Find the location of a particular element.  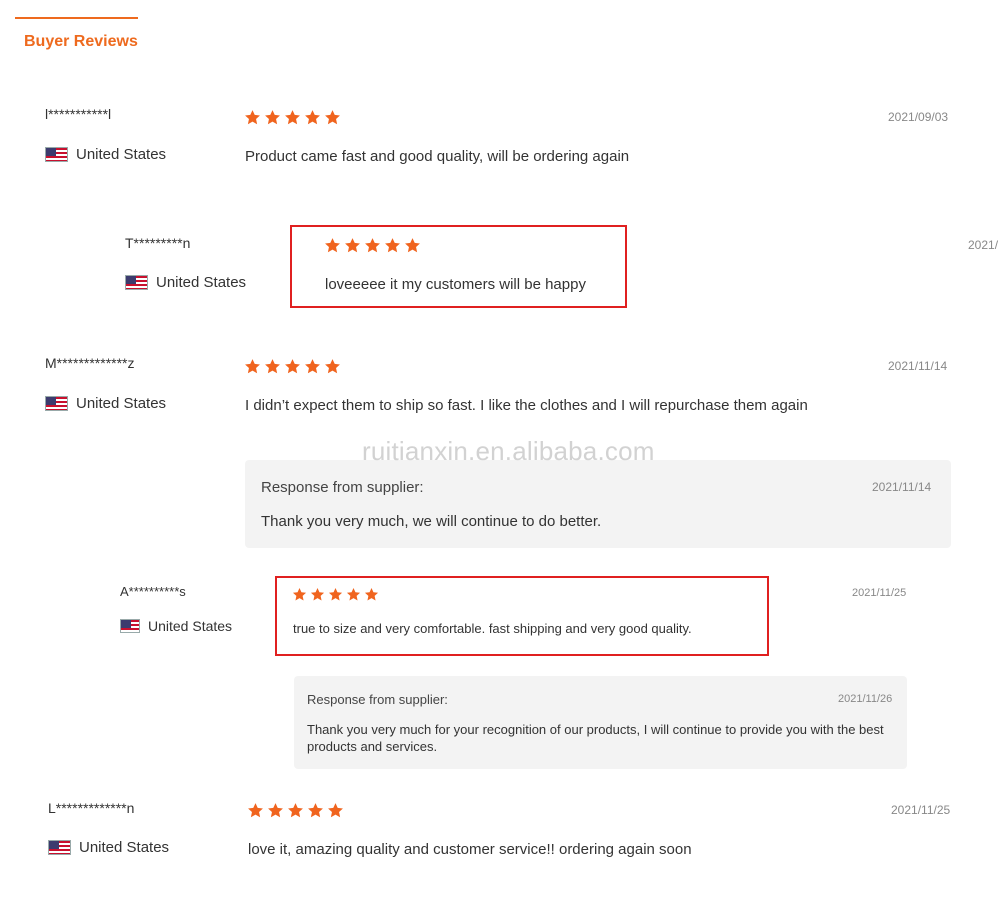

response-date: 2021/11/26 is located at coordinates (865, 699).